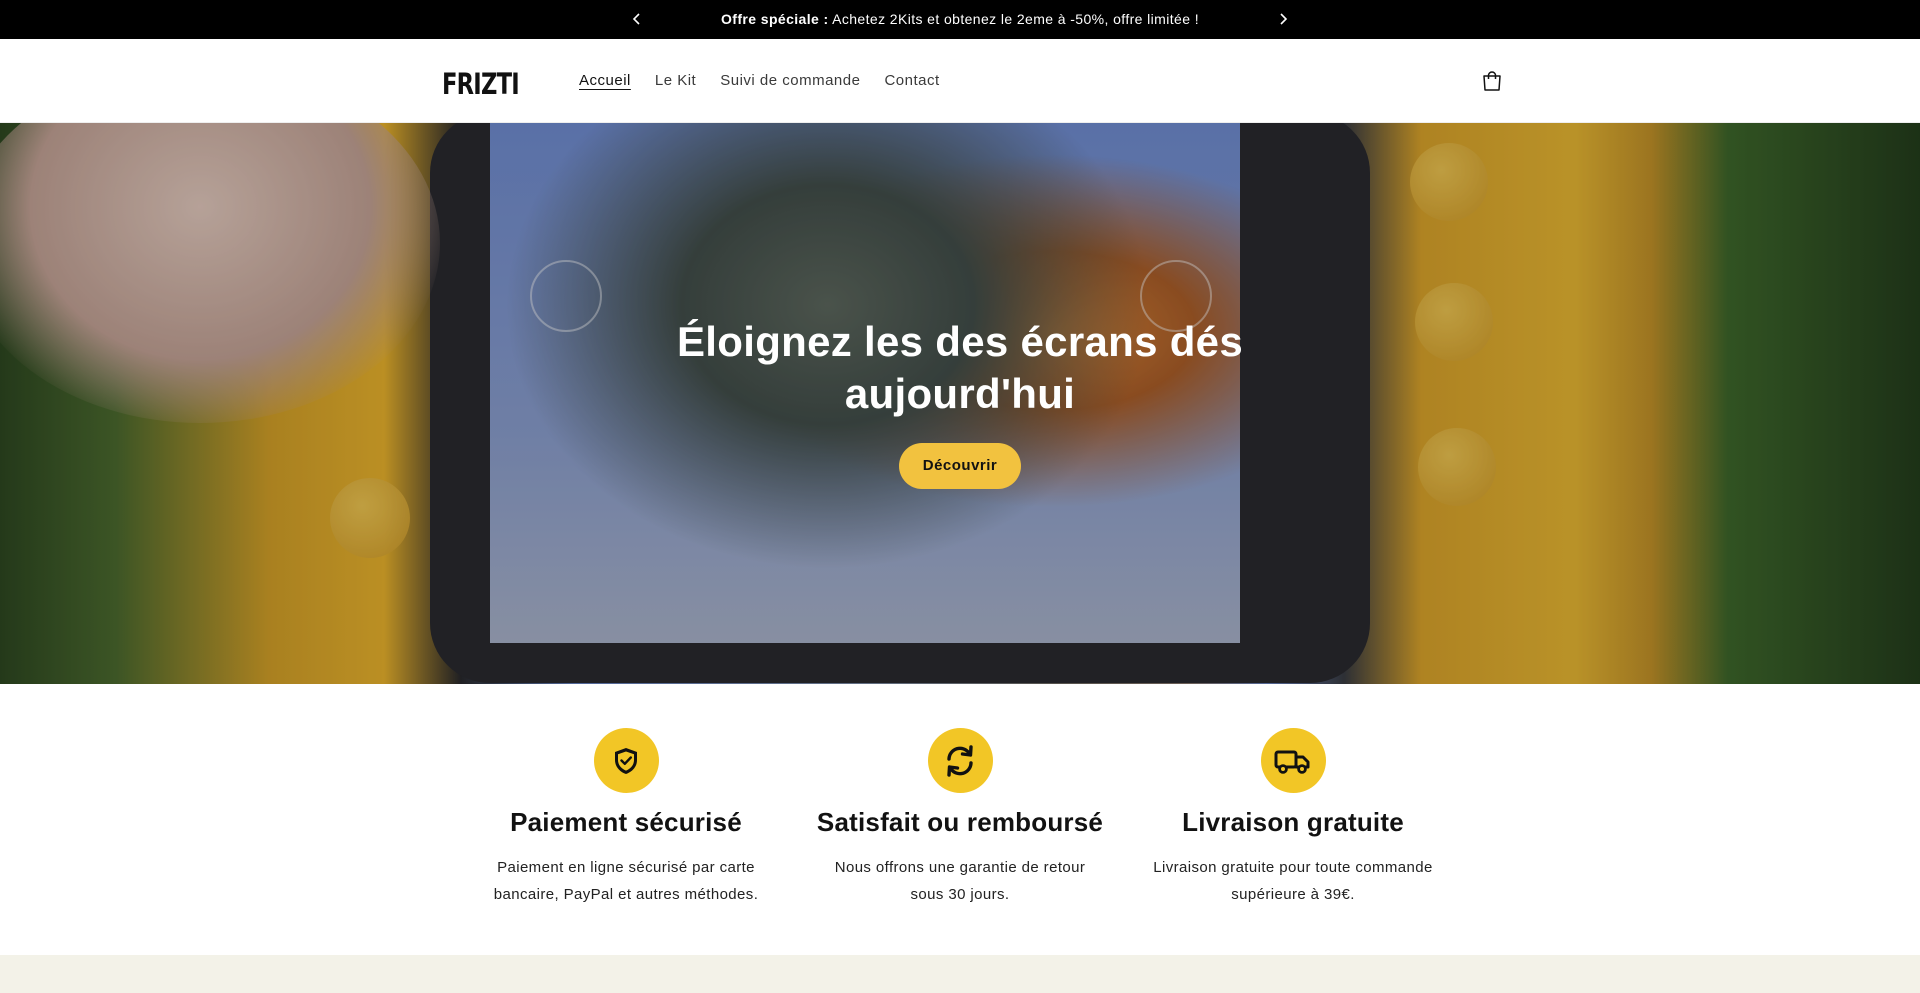 This screenshot has width=1920, height=993. What do you see at coordinates (775, 19) in the screenshot?
I see `announcement-bold: Offre spéciale :` at bounding box center [775, 19].